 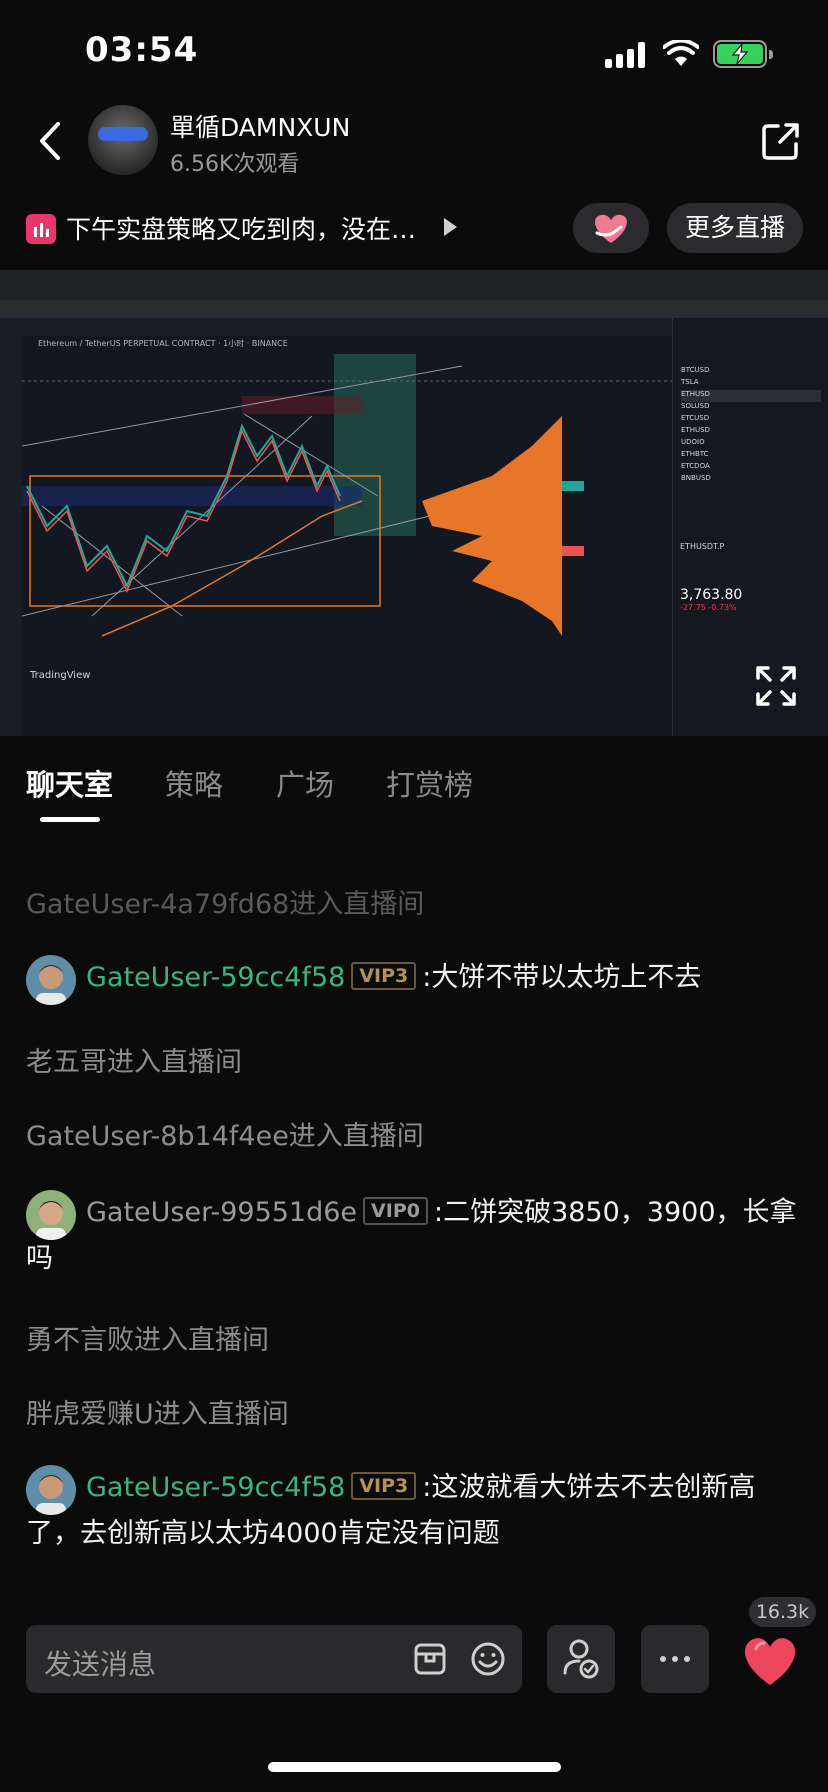 What do you see at coordinates (395, 1211) in the screenshot?
I see `vip-badge: VIP0` at bounding box center [395, 1211].